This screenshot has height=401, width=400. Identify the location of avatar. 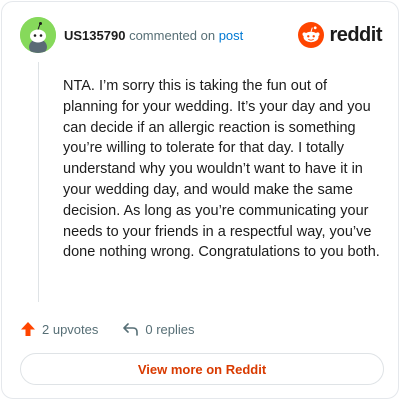
(38, 35).